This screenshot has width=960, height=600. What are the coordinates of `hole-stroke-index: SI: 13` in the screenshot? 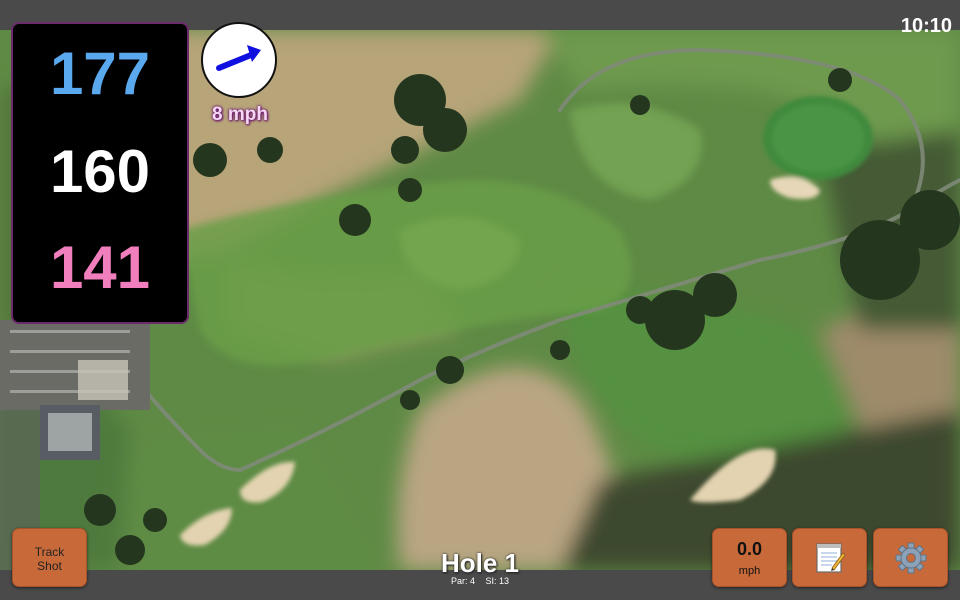 It's located at (497, 581).